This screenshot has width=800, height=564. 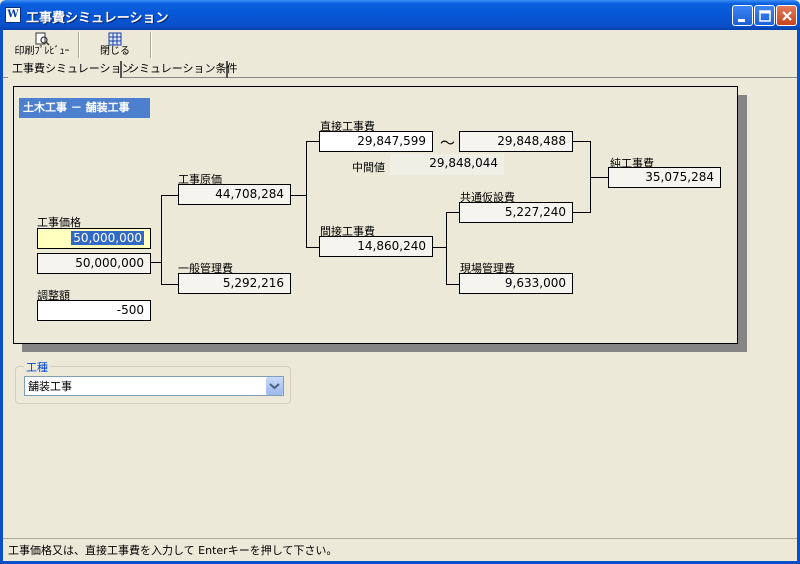 What do you see at coordinates (447, 164) in the screenshot?
I see `midpoint-value: 29,848,044` at bounding box center [447, 164].